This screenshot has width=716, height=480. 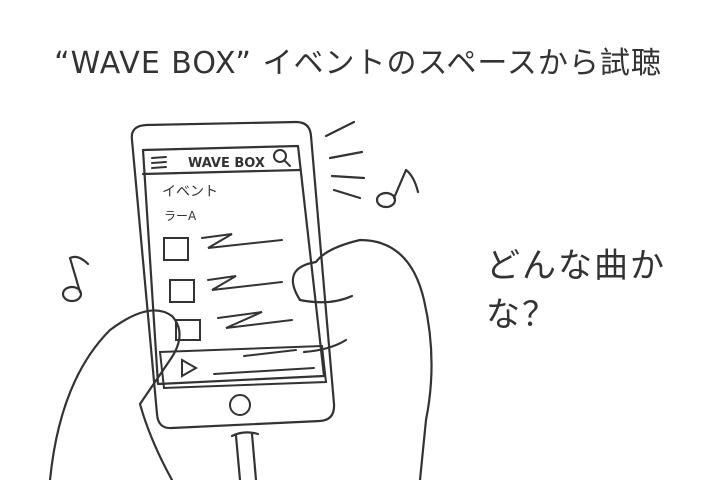 What do you see at coordinates (270, 353) in the screenshot?
I see `player-title-scribble` at bounding box center [270, 353].